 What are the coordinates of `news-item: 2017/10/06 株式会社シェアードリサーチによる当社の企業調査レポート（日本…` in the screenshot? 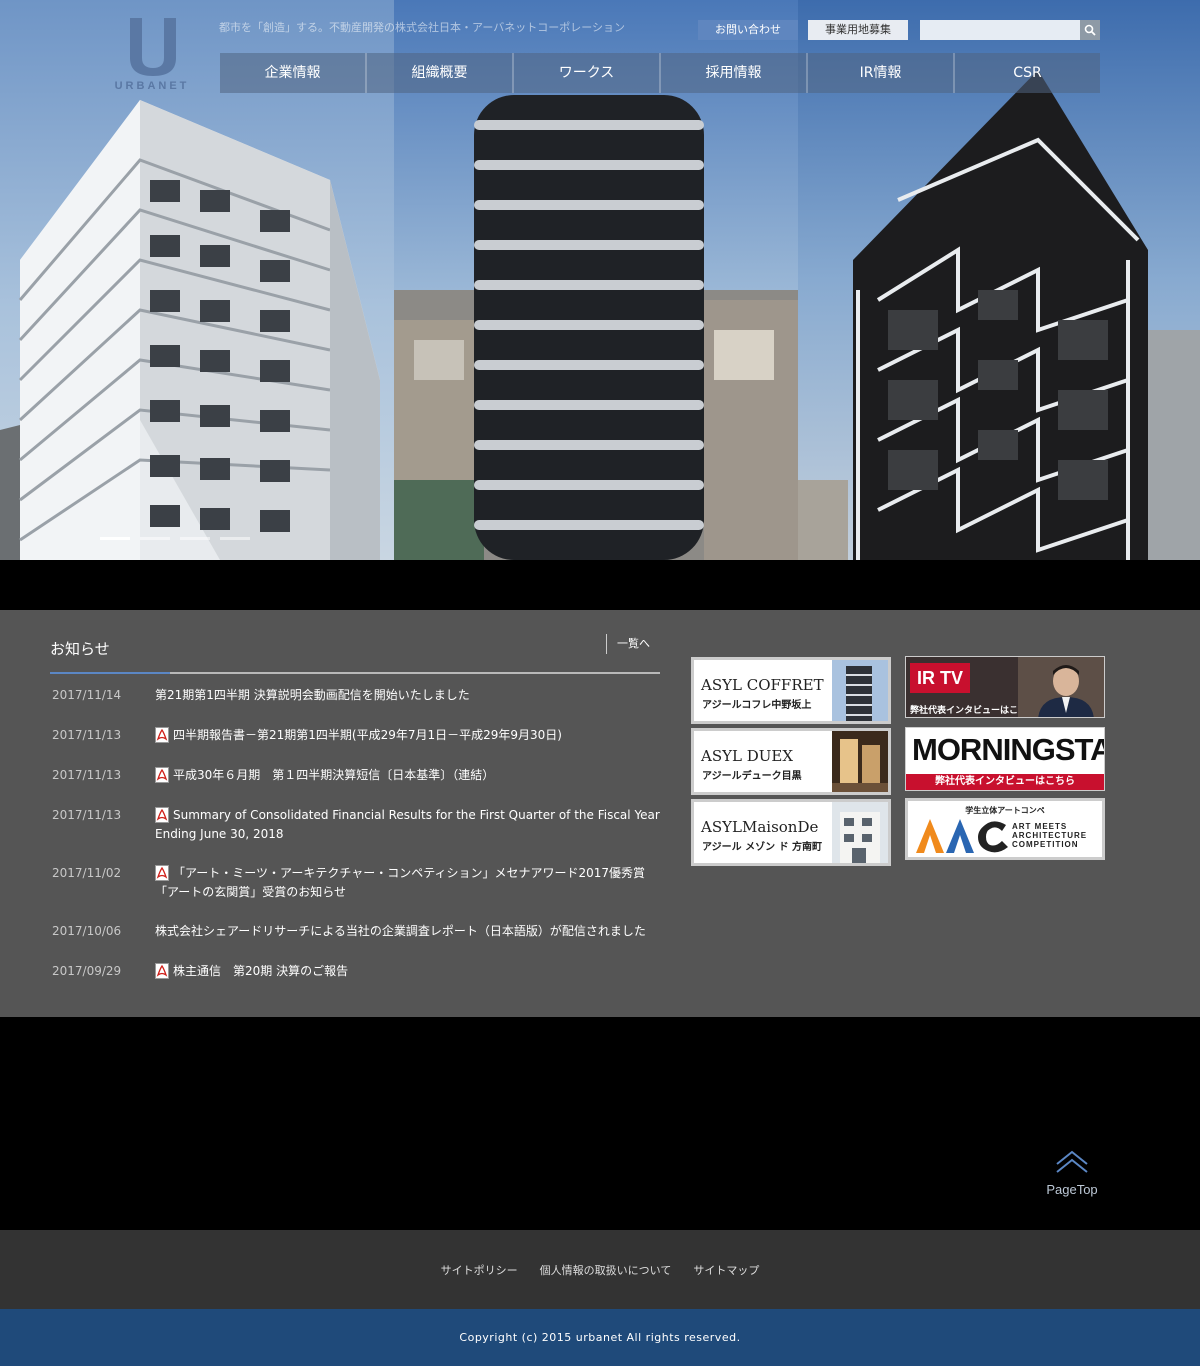 It's located at (355, 931).